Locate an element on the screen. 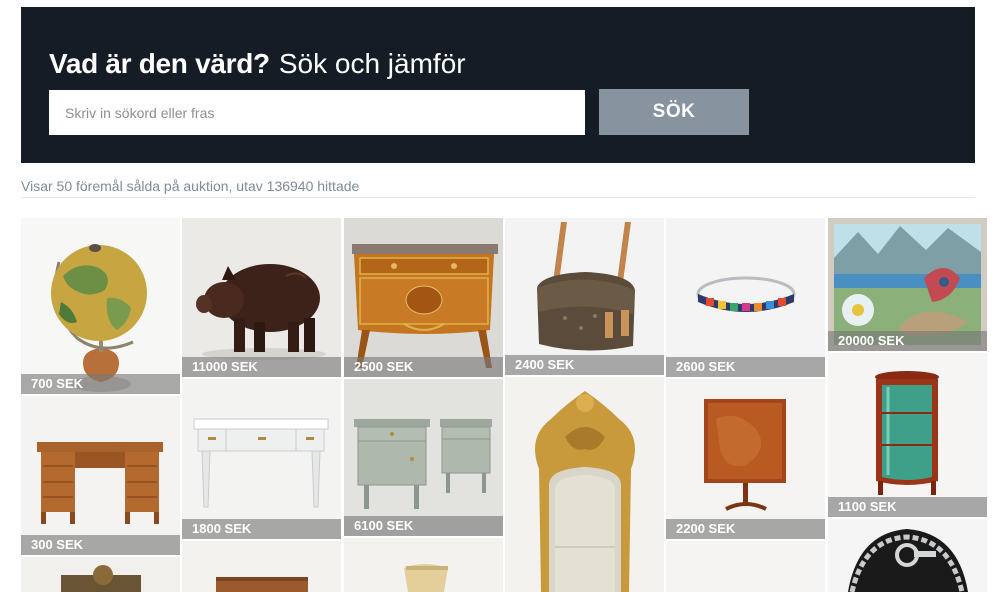 This screenshot has height=592, width=1001. price-label: 6100 SEK is located at coordinates (423, 526).